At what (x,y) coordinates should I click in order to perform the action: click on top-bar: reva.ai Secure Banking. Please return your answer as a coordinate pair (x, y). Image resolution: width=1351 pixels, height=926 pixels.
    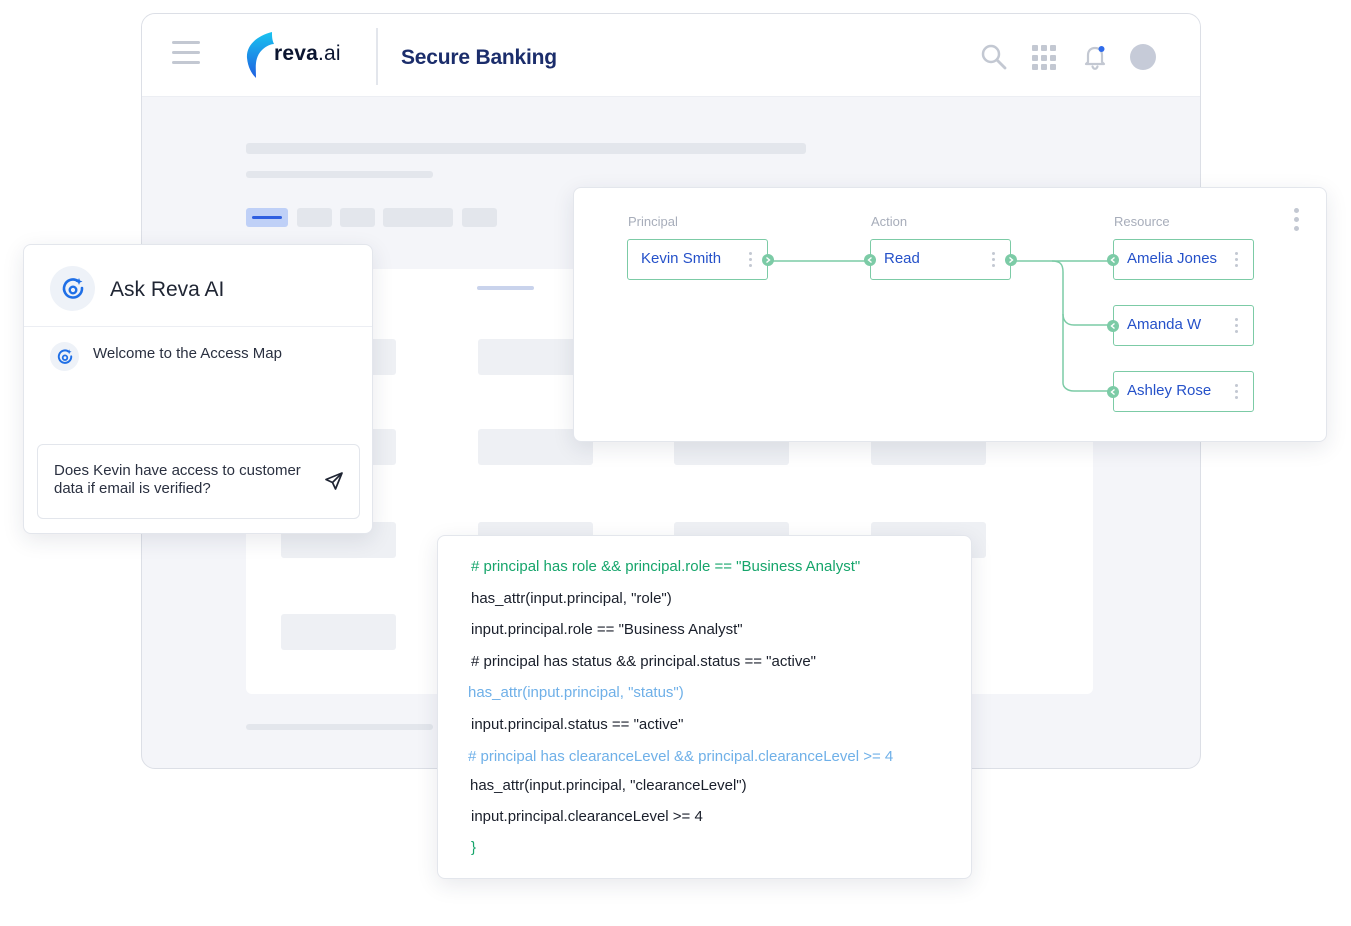
    Looking at the image, I should click on (671, 55).